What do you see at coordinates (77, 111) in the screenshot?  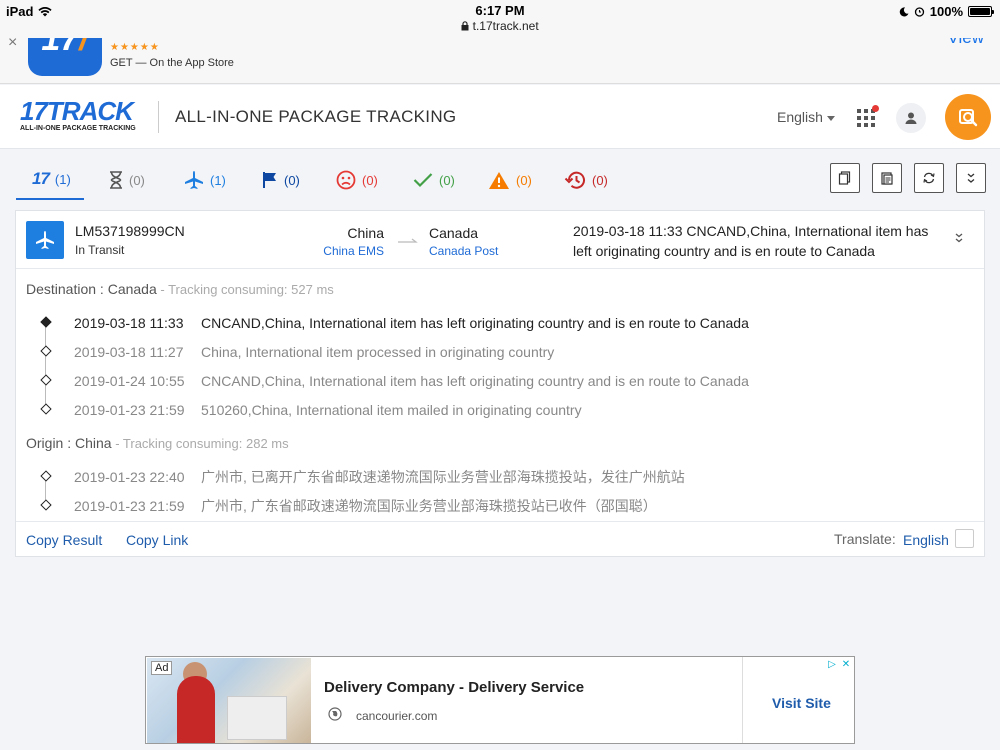 I see `logo-wordmark: 17TRACK` at bounding box center [77, 111].